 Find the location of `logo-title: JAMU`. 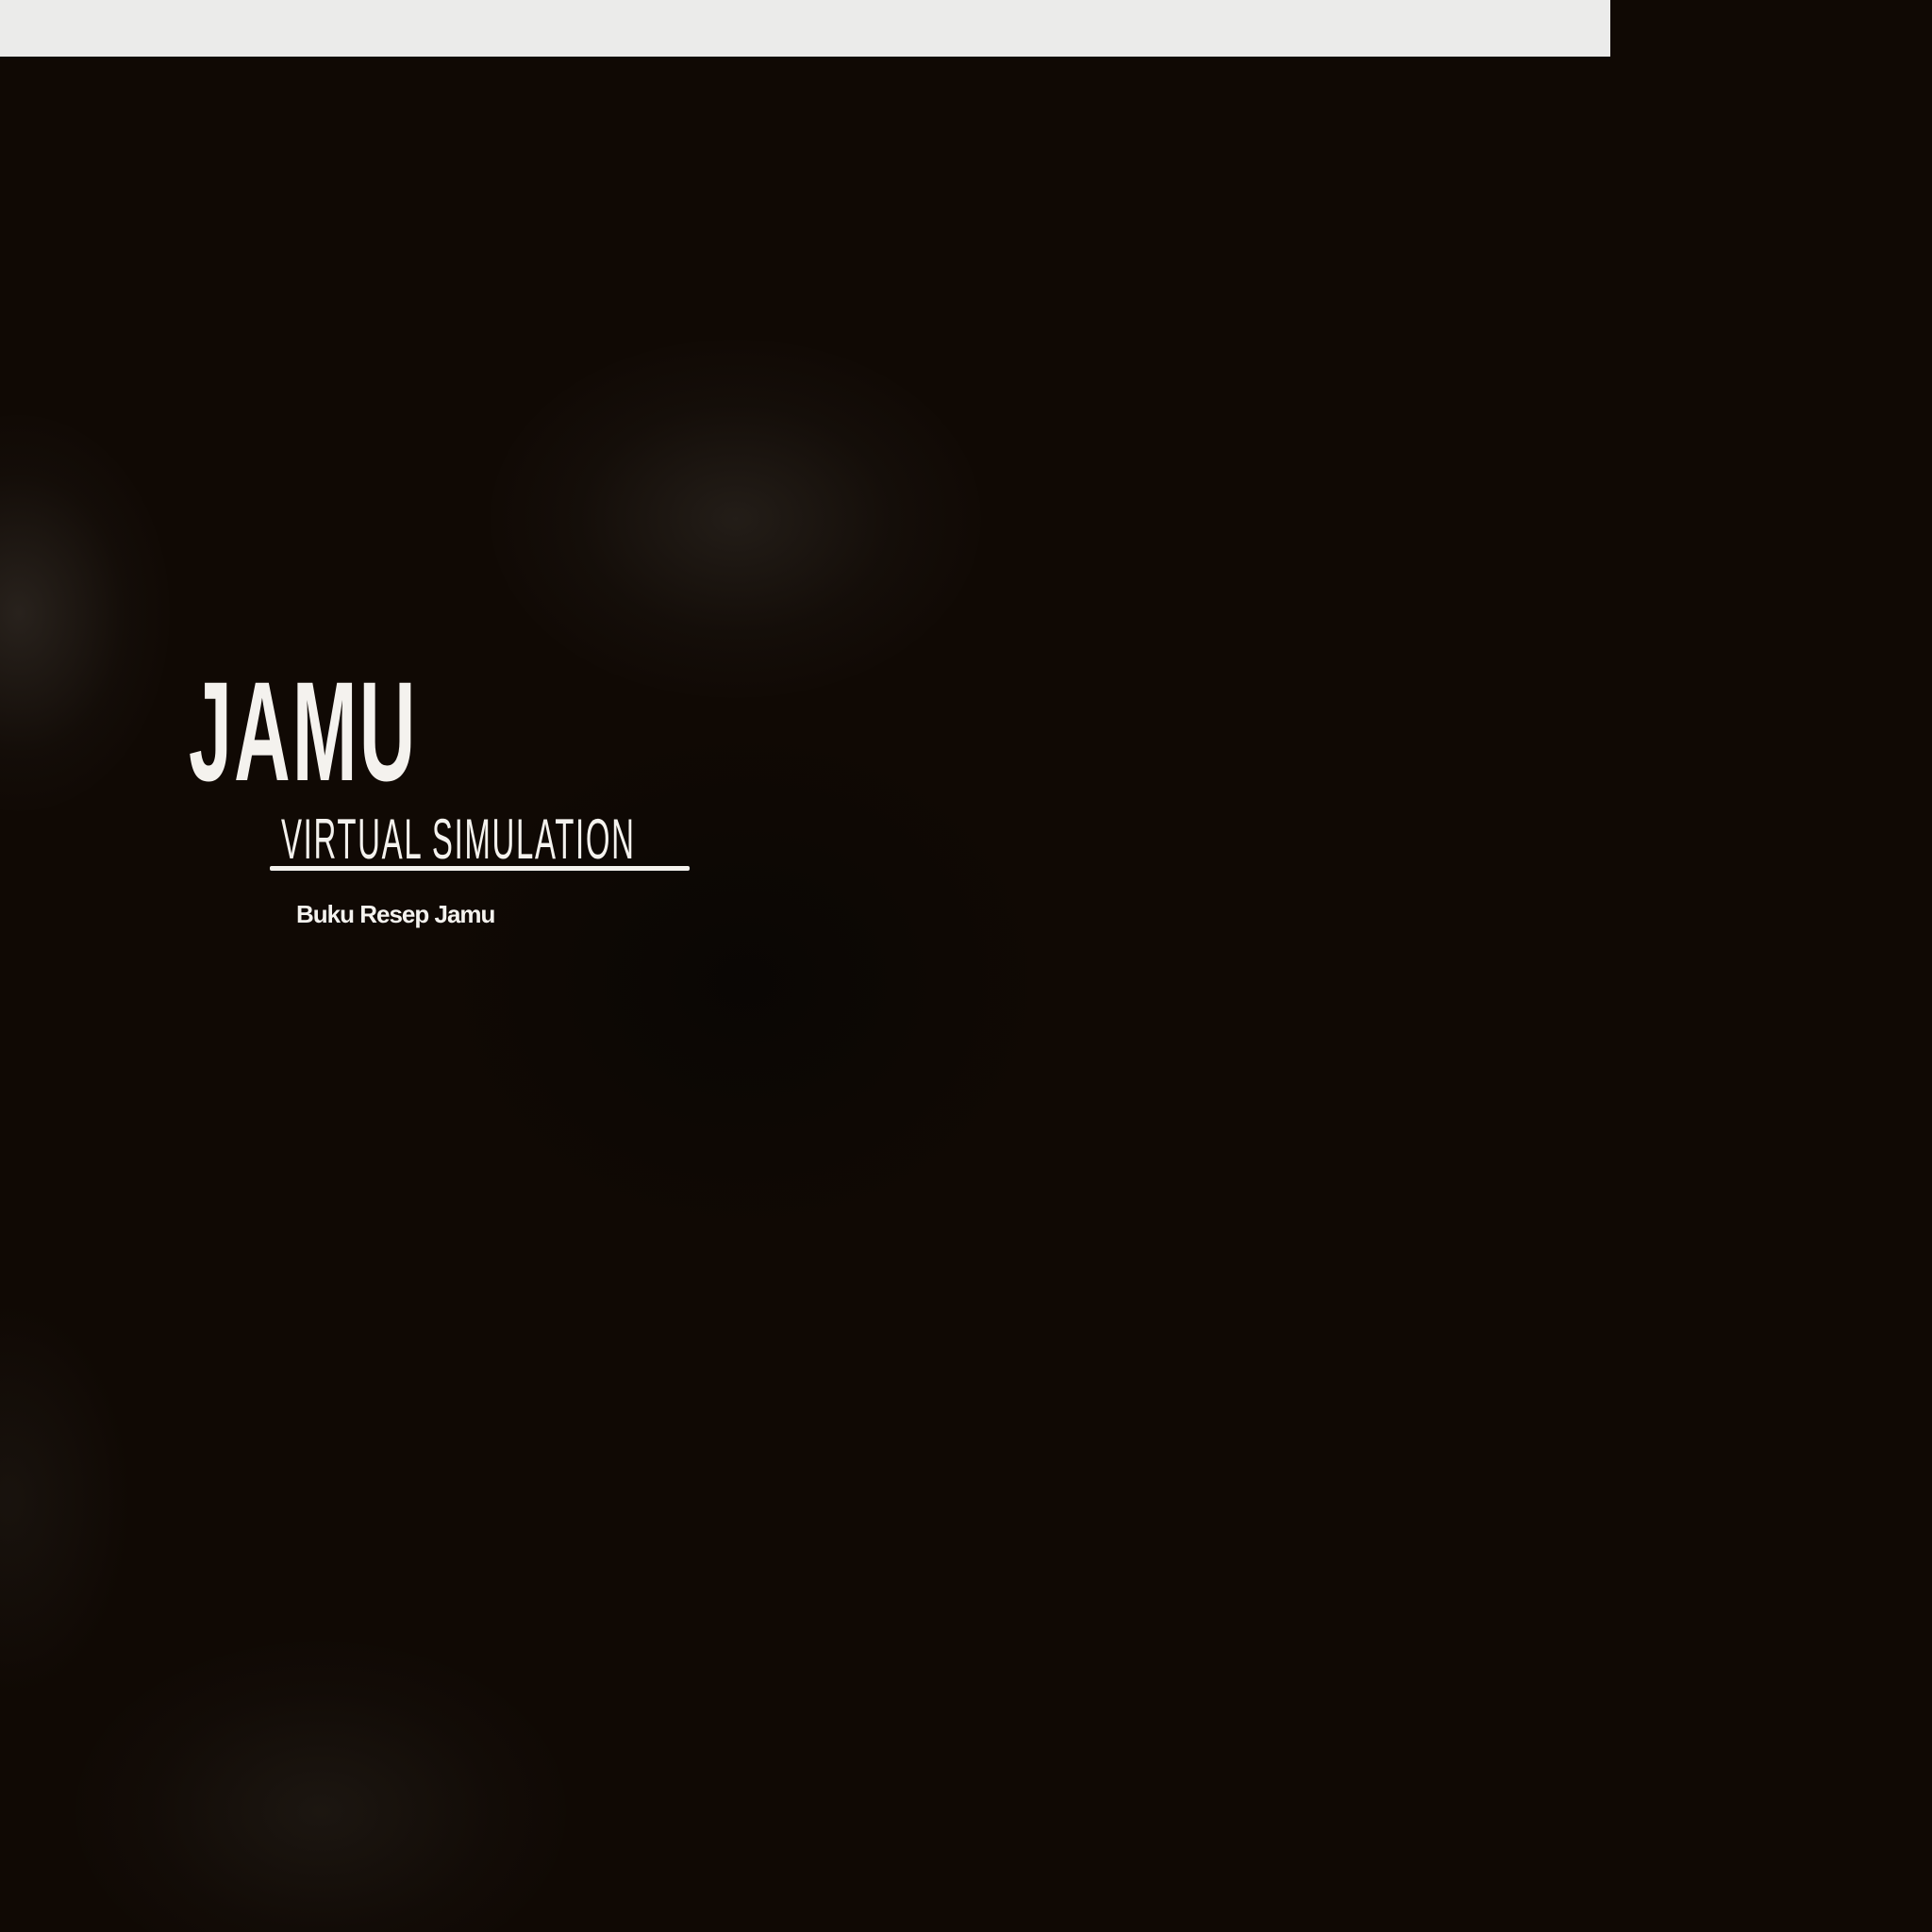

logo-title: JAMU is located at coordinates (304, 731).